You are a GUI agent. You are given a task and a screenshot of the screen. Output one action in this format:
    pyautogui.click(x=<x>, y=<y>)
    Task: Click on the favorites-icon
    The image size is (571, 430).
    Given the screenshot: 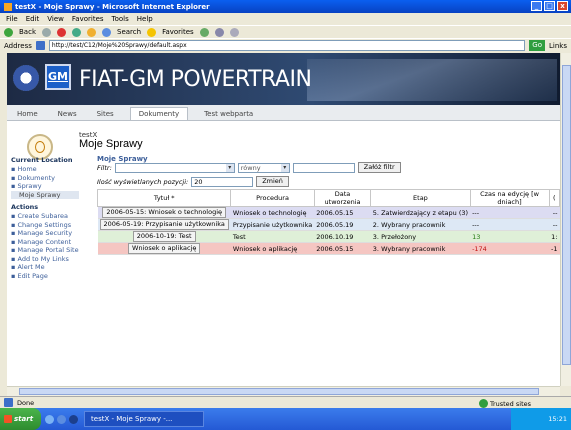 What is the action you would take?
    pyautogui.click(x=152, y=32)
    